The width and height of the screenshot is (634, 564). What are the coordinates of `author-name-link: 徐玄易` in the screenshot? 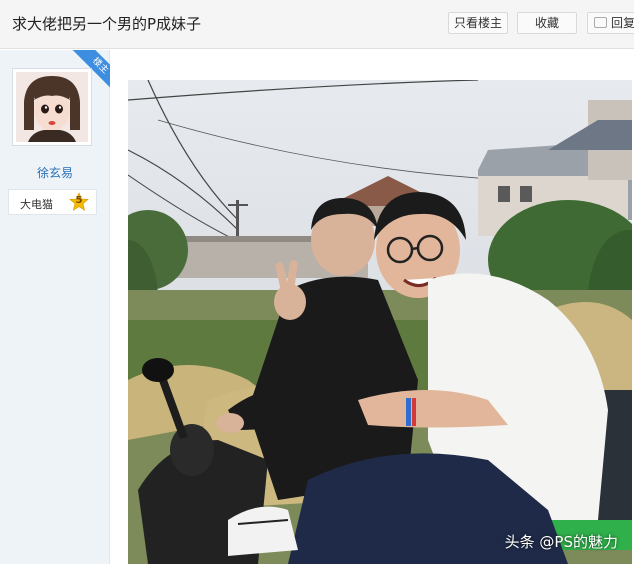 It's located at (55, 172).